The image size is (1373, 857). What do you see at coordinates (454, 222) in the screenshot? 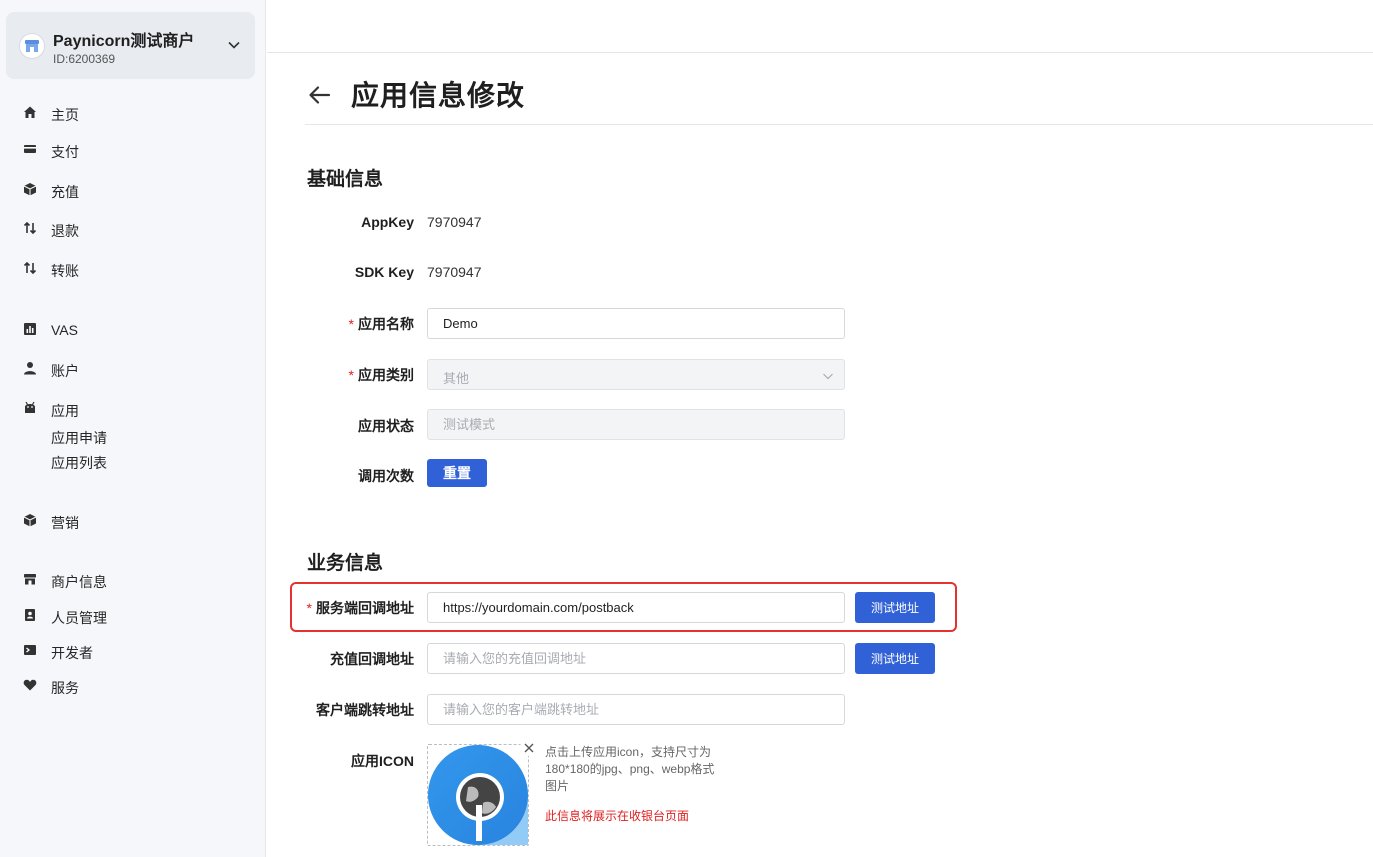
I see `appkey-value: 7970947` at bounding box center [454, 222].